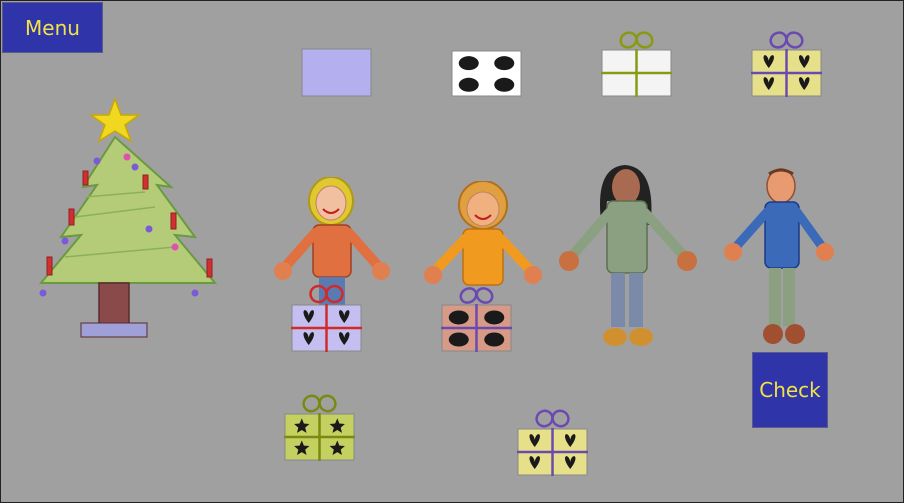  I want to click on gift-yellow-hearts-bottom, so click(552, 442).